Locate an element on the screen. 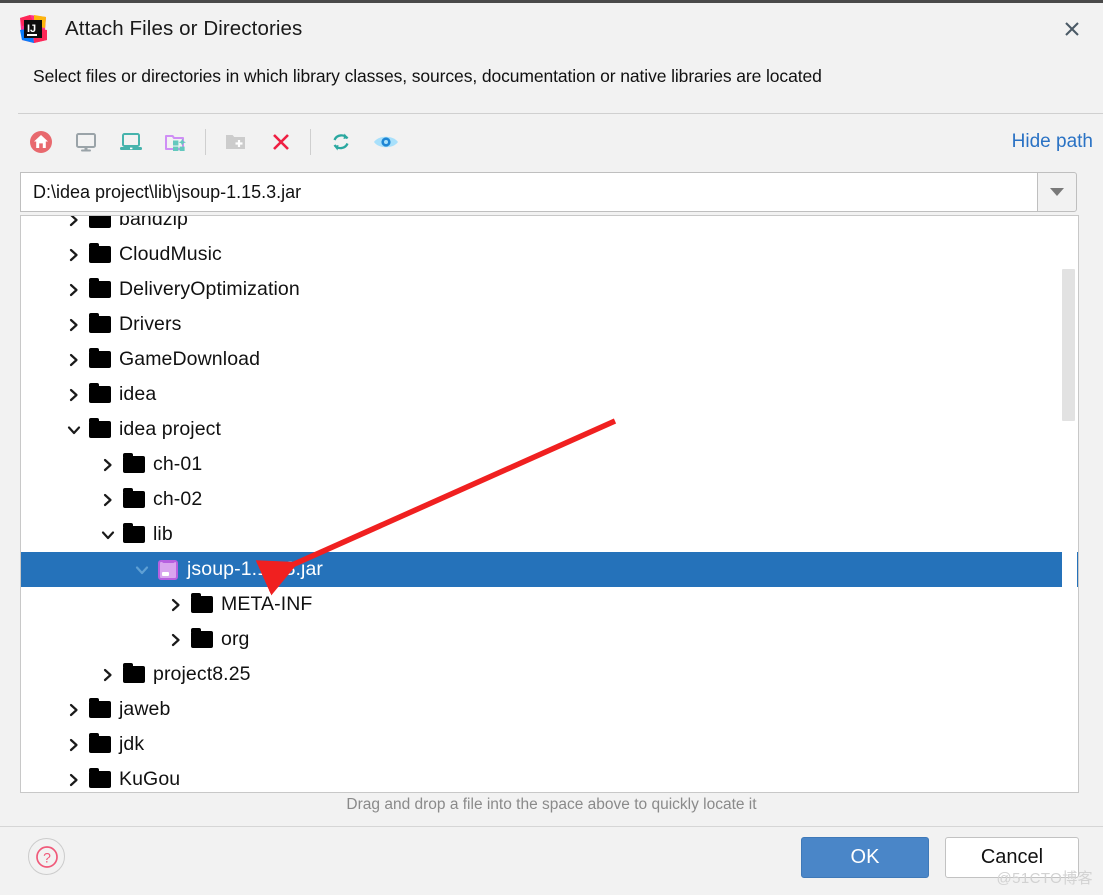 The width and height of the screenshot is (1103, 895). tree-row: idea project is located at coordinates (549, 429).